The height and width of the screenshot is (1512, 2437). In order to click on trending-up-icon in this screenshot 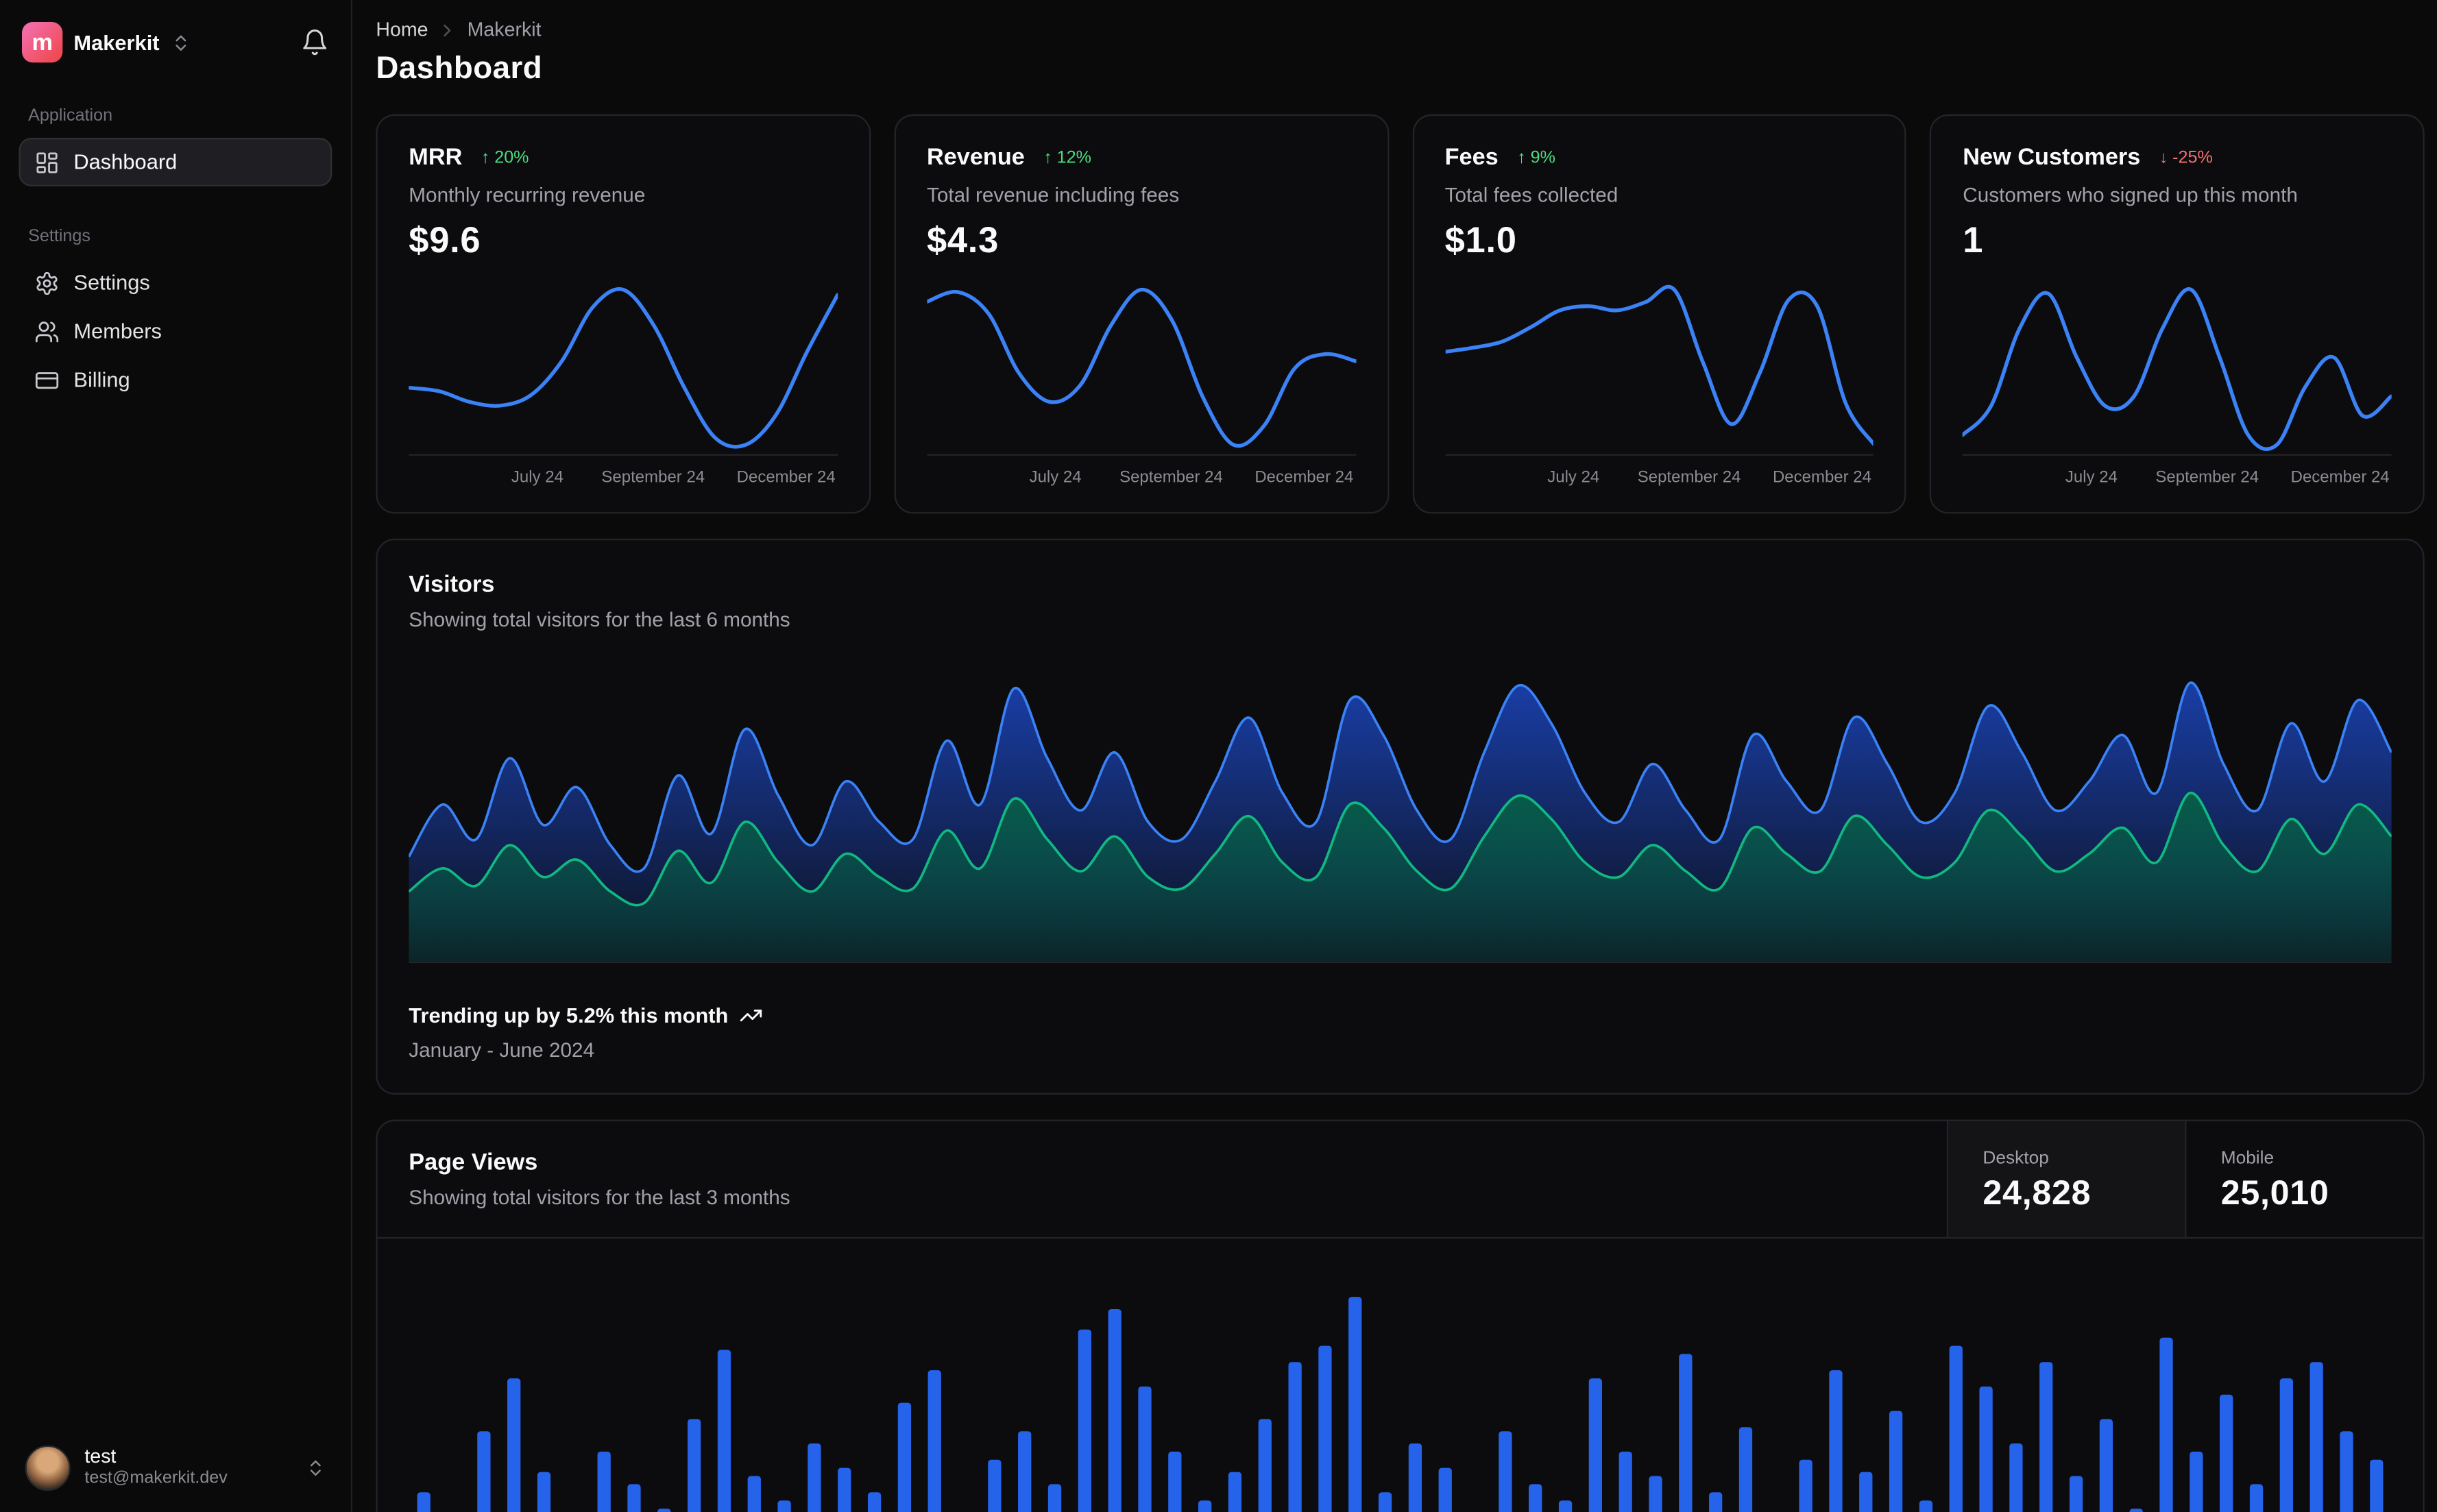, I will do `click(751, 1016)`.